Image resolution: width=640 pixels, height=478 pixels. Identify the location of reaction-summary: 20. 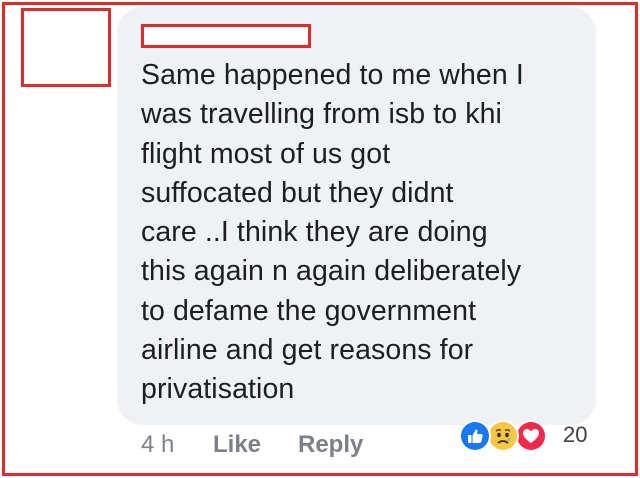
(534, 436).